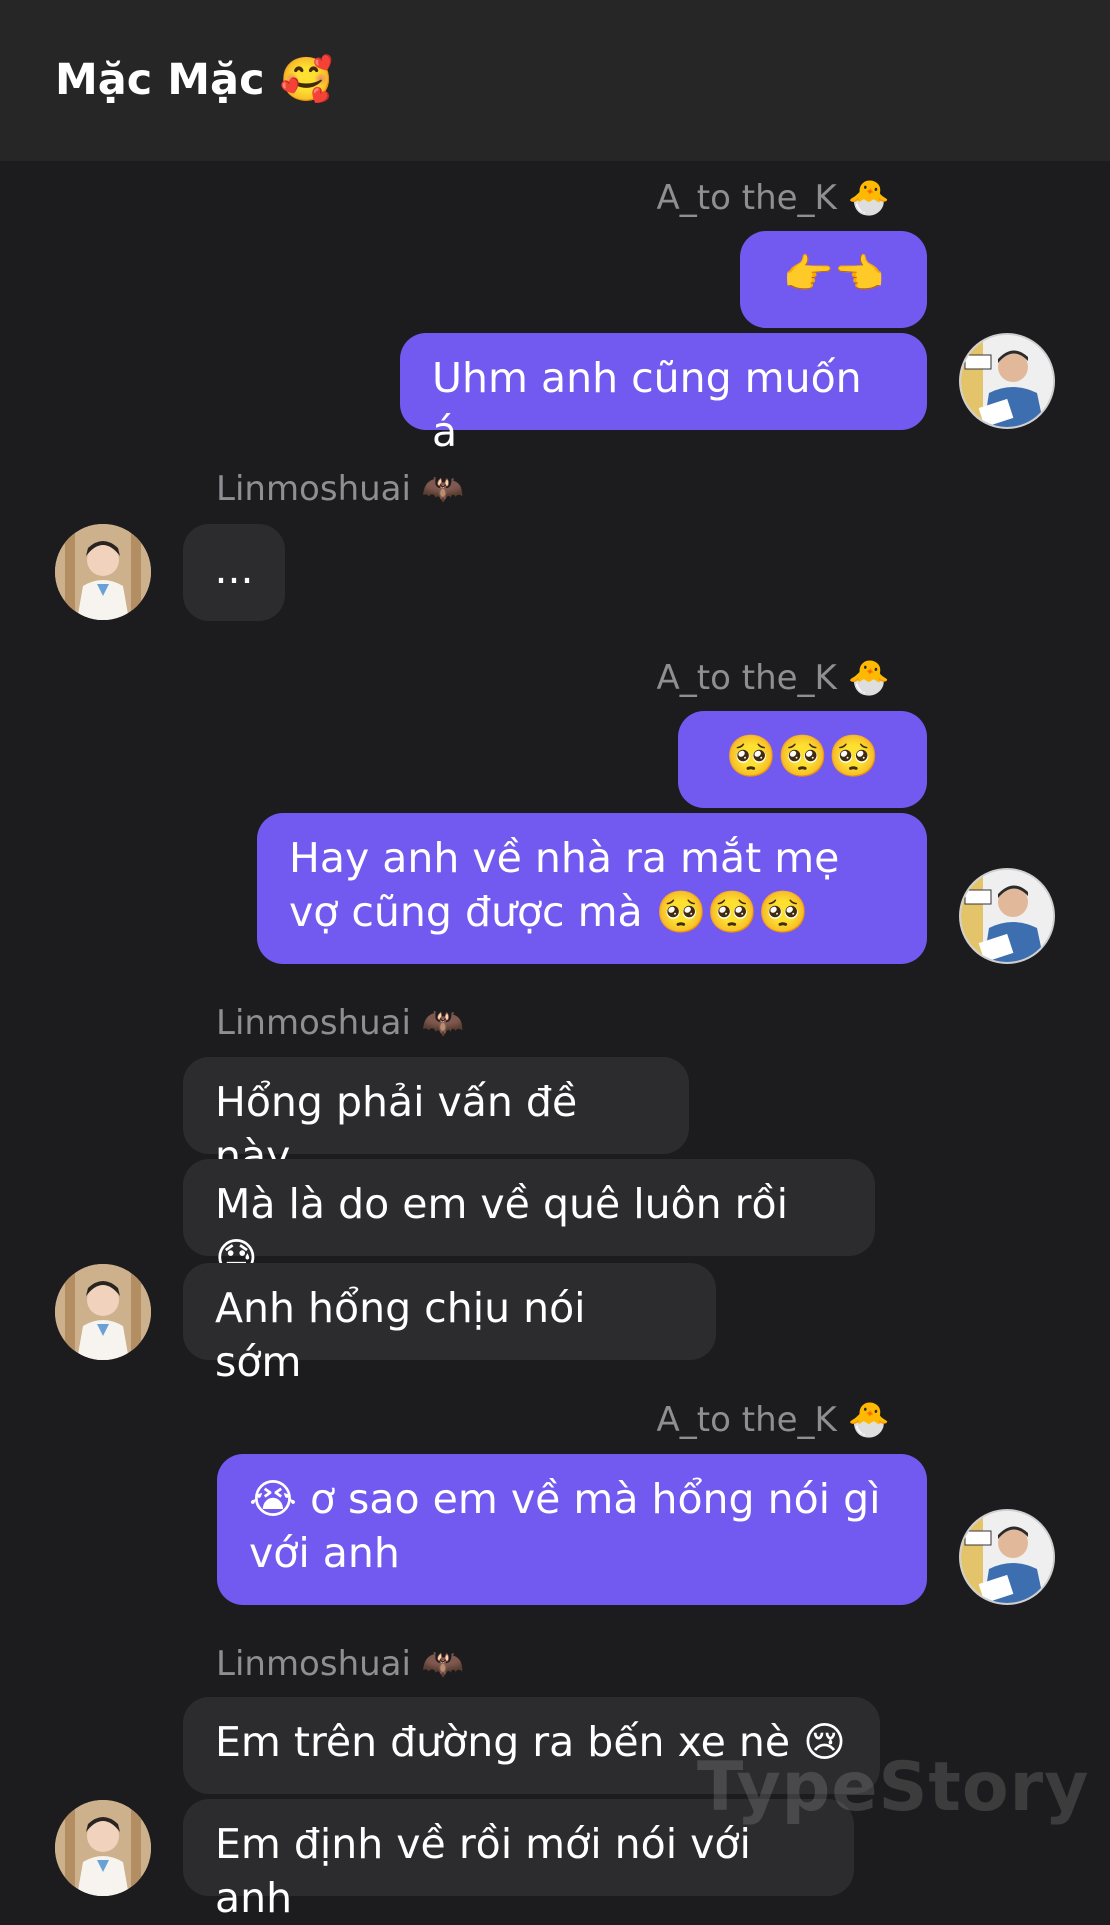 This screenshot has width=1110, height=1925. I want to click on message-bubble-outgoing: 👉👈, so click(833, 279).